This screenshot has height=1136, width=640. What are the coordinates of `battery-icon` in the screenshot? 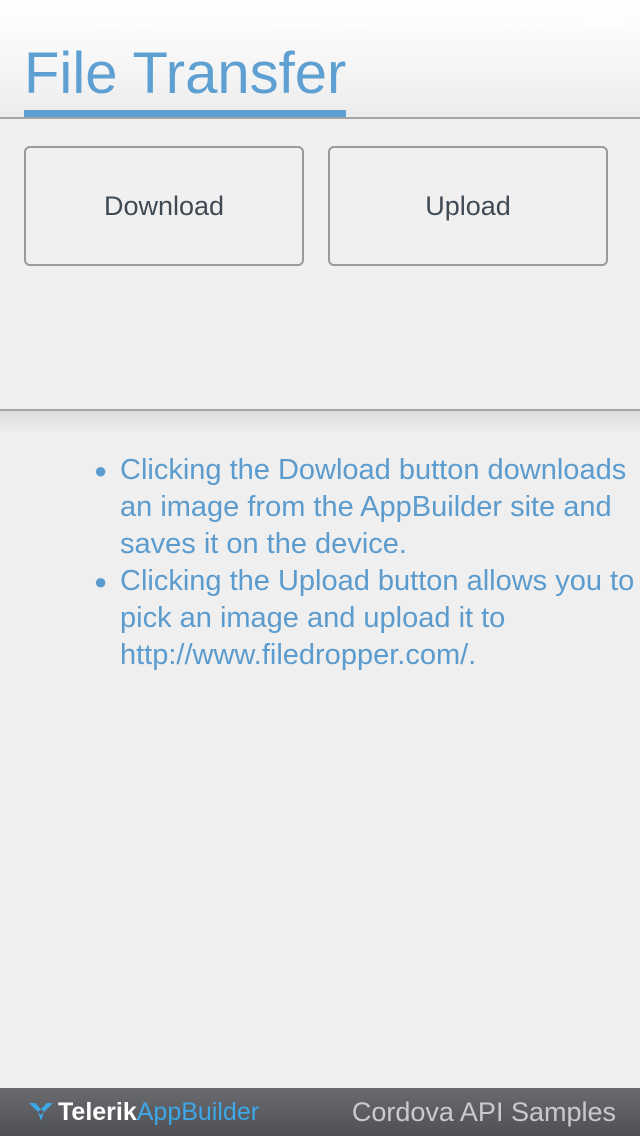 It's located at (606, 20).